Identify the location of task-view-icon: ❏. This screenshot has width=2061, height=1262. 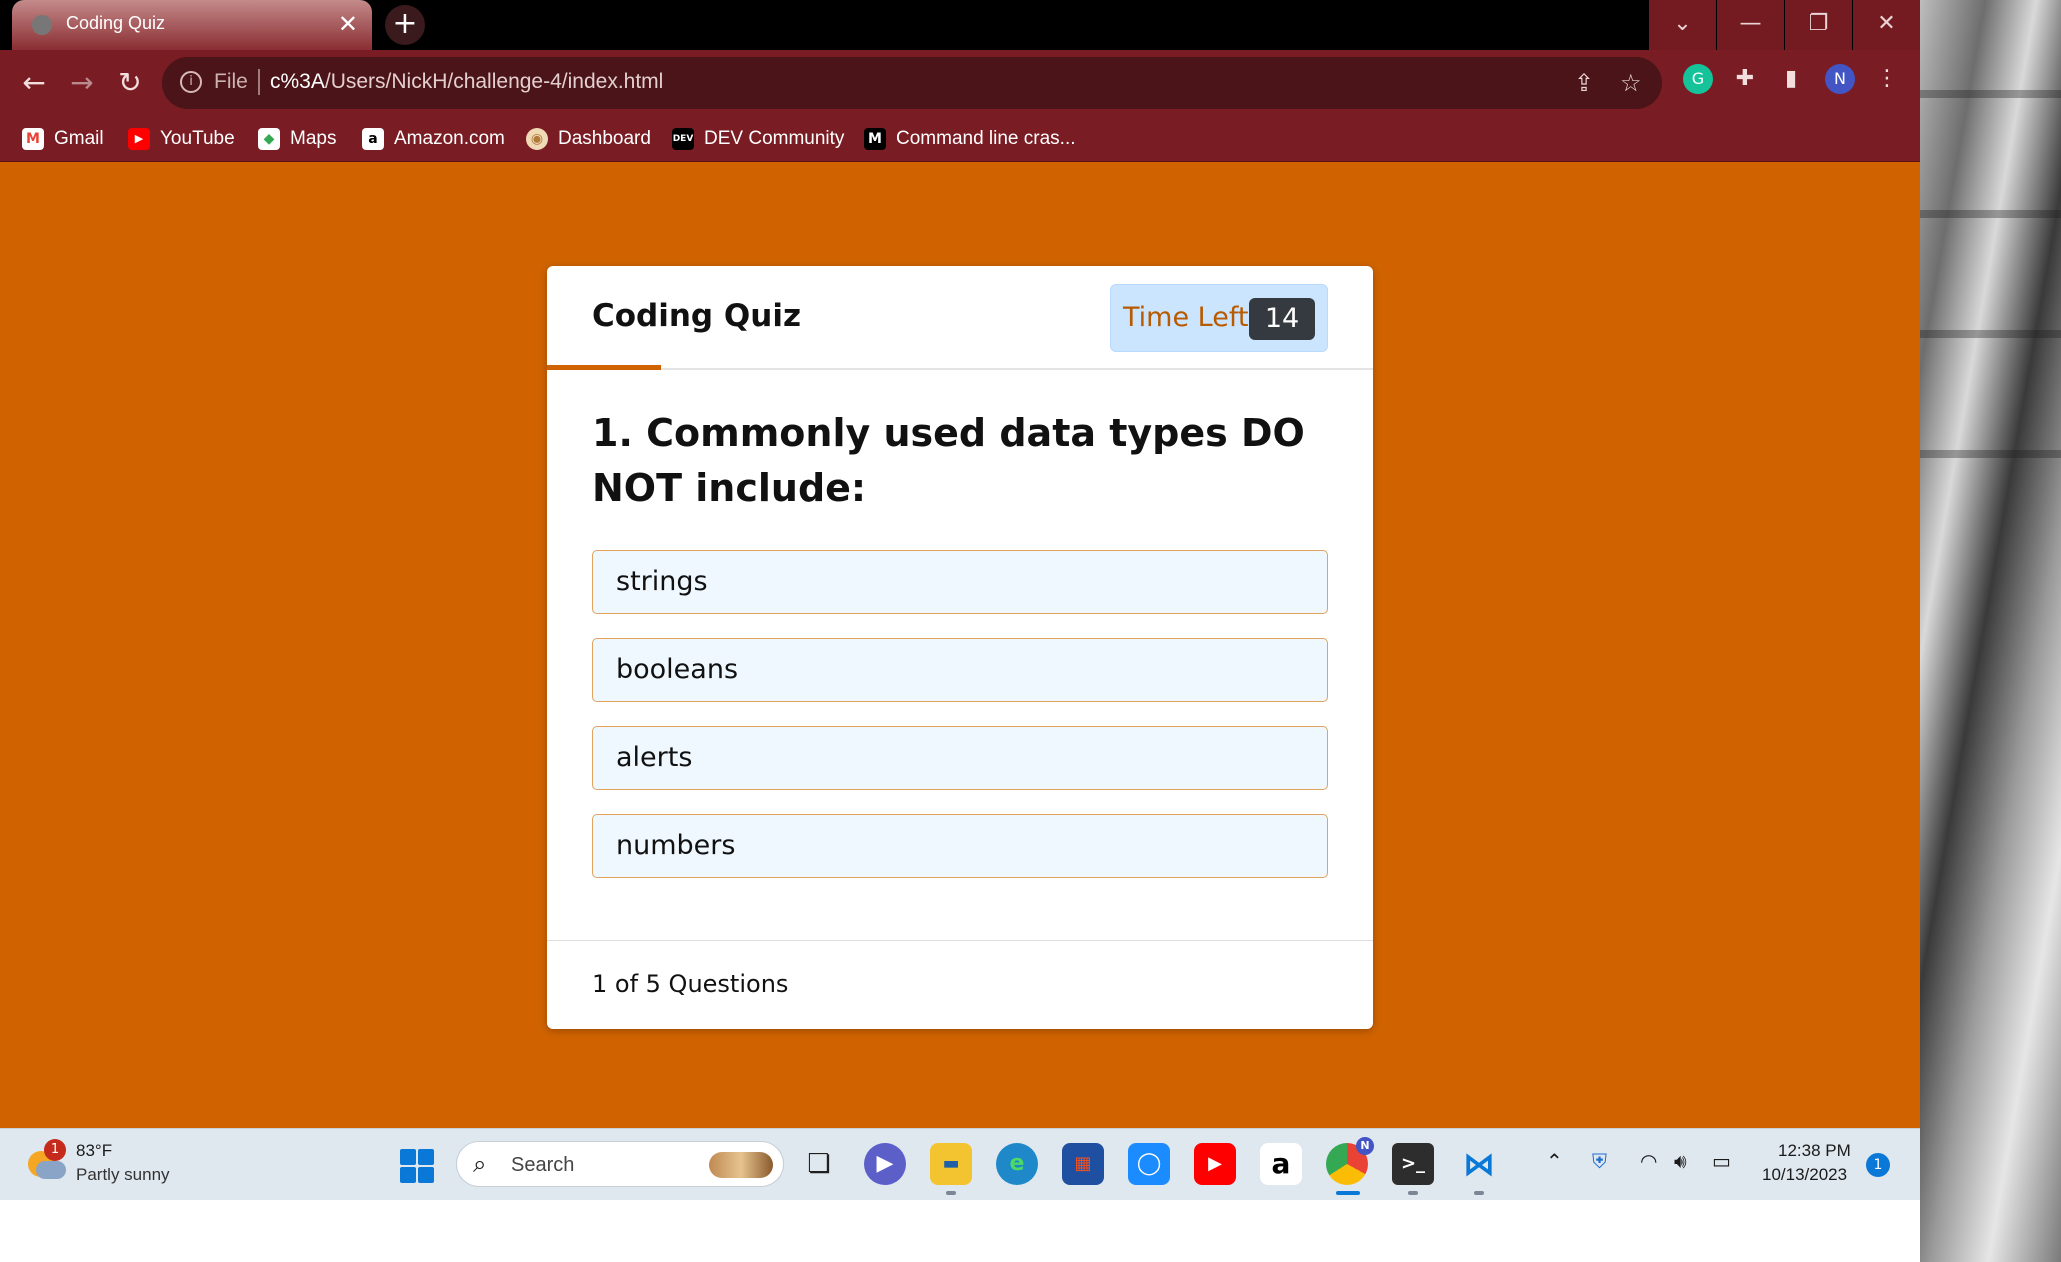
(819, 1164).